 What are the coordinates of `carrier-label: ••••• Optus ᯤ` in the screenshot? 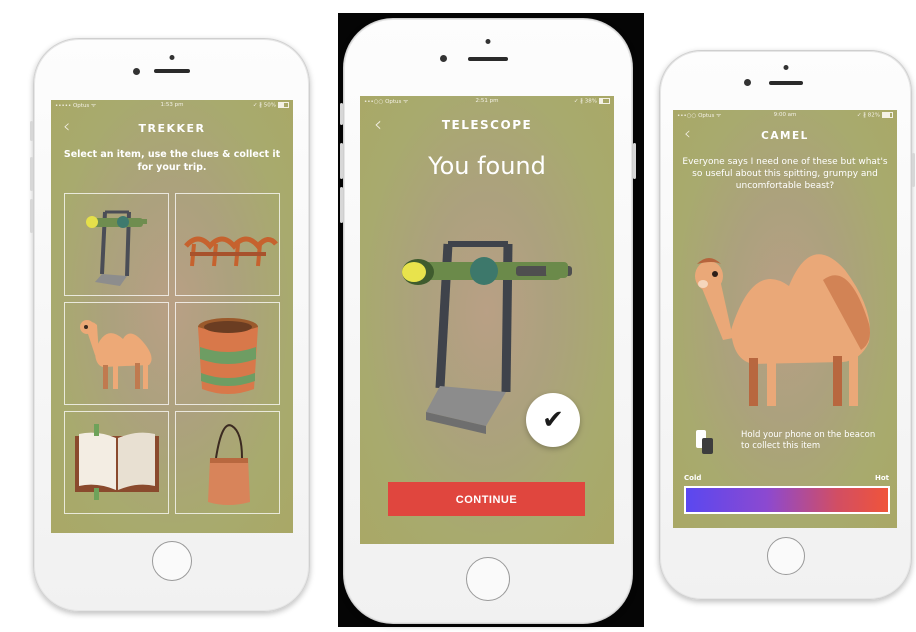 It's located at (76, 106).